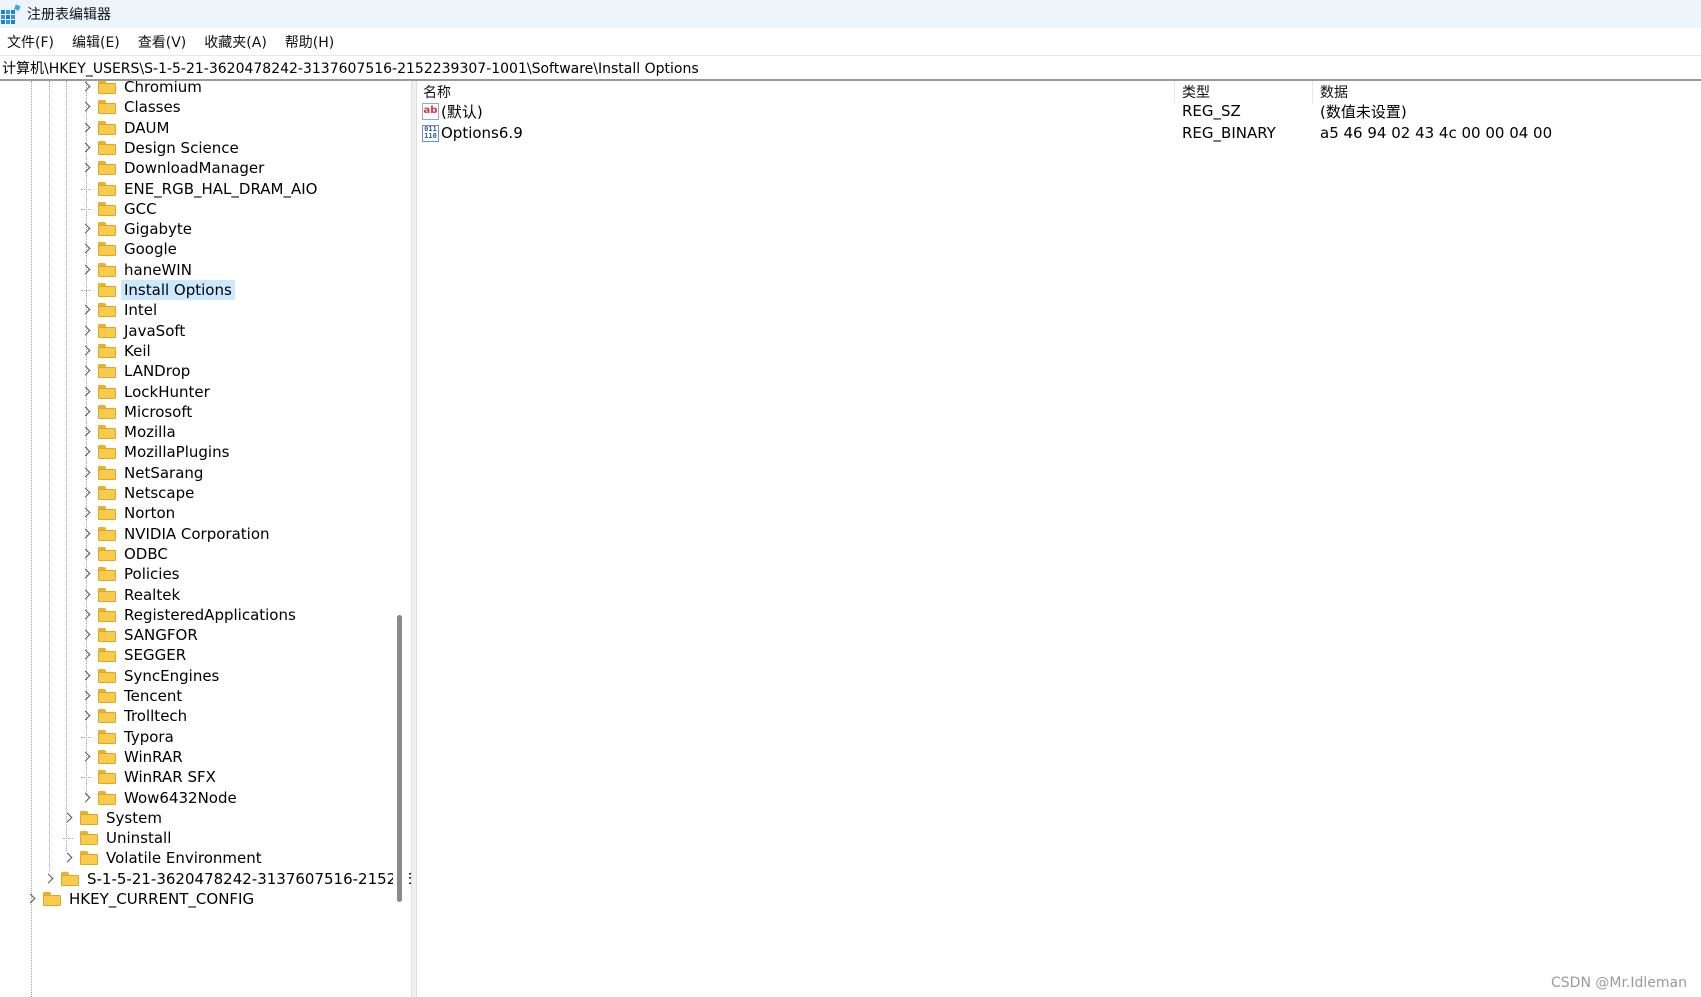 Image resolution: width=1701 pixels, height=997 pixels. What do you see at coordinates (309, 42) in the screenshot?
I see `menu-help: 帮助(H)` at bounding box center [309, 42].